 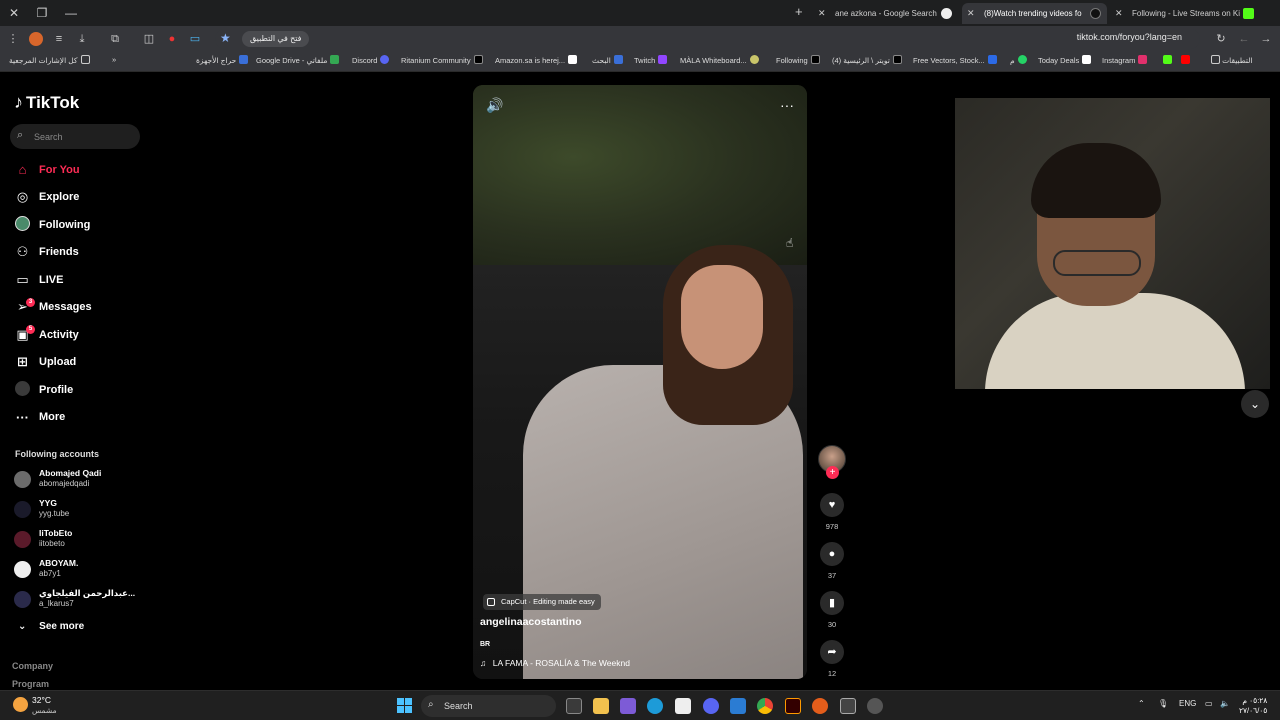 I want to click on video-author: angelinaacostantino, so click(x=531, y=622).